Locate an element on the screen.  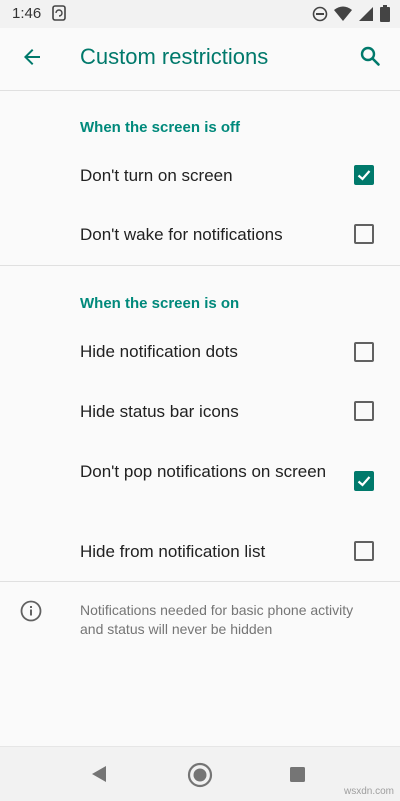
setting-label: Don't wake for notifications is located at coordinates (181, 234).